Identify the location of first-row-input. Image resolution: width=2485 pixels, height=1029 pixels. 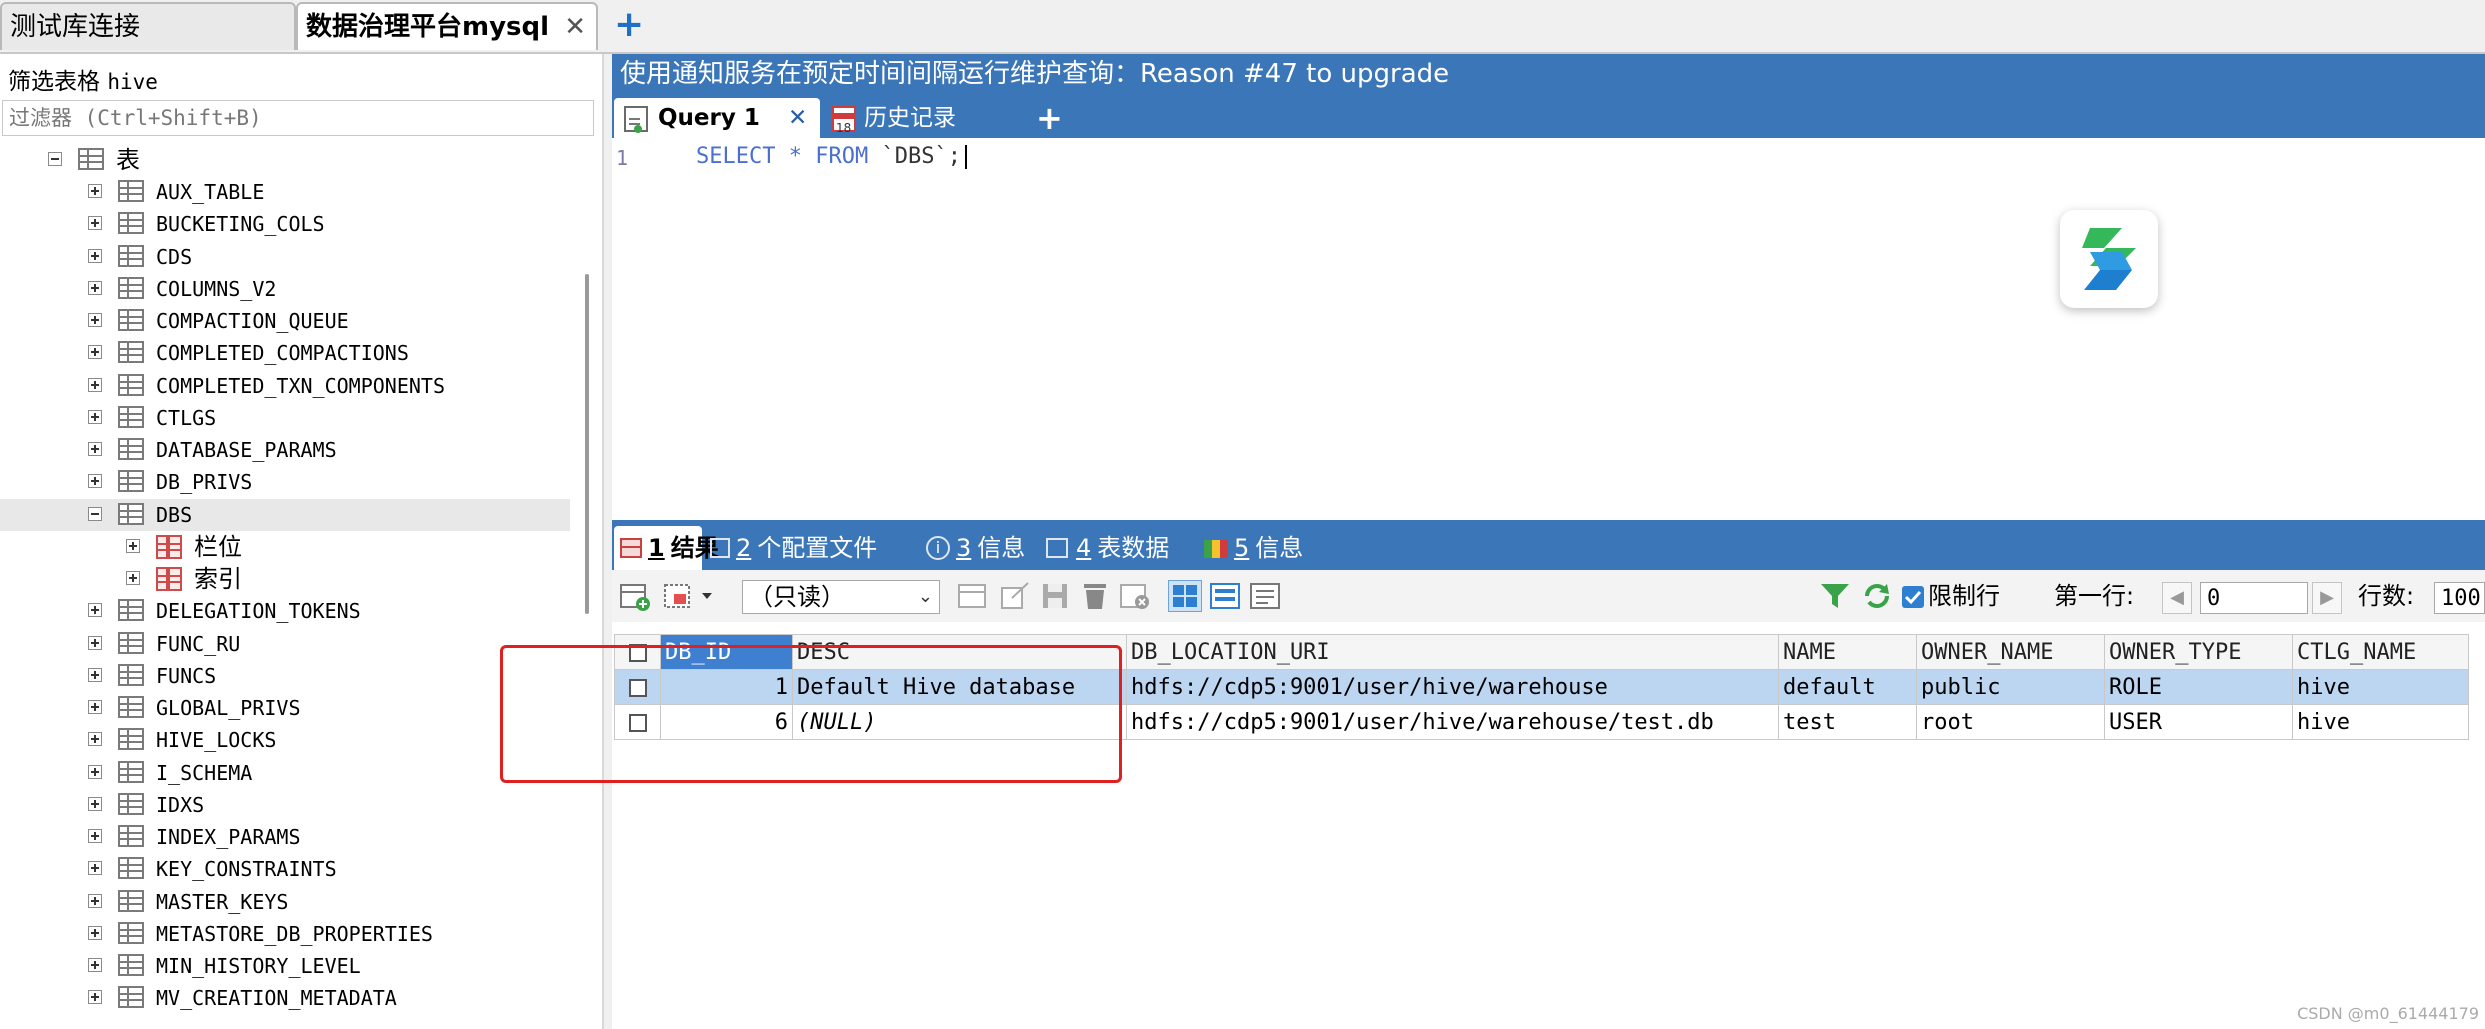
(2254, 598).